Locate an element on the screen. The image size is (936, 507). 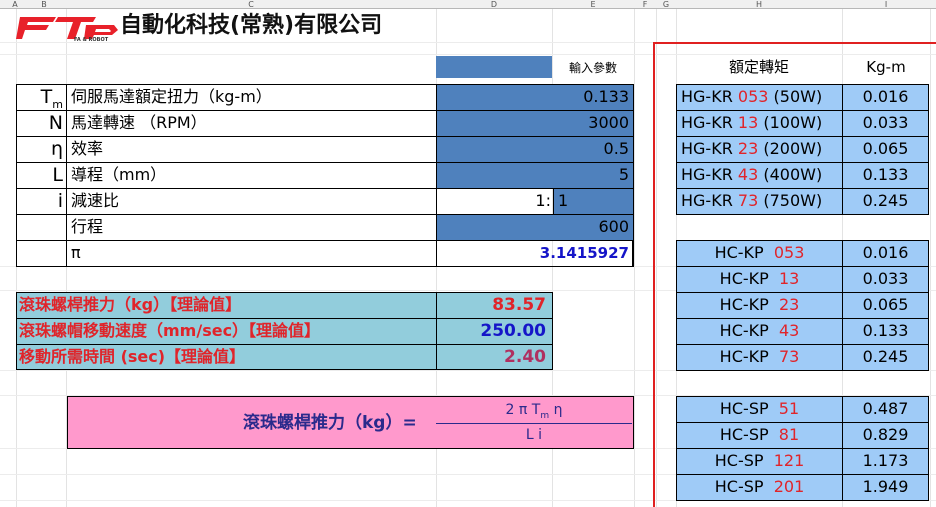
hg-kr-model-43: HG-KR 43 (400W) is located at coordinates (759, 175).